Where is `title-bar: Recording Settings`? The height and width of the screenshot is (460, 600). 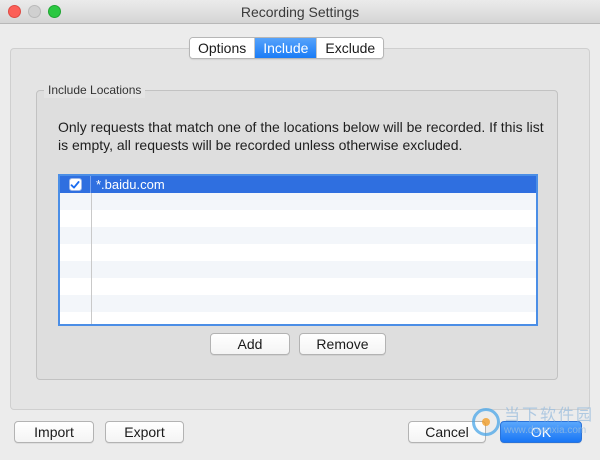
title-bar: Recording Settings is located at coordinates (300, 12).